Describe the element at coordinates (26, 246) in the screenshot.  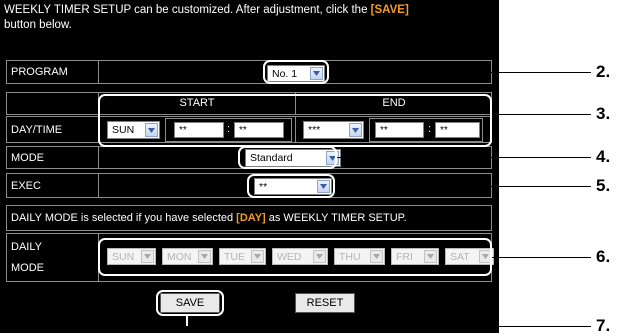
I see `daily-mode-label-line: DAILY` at that location.